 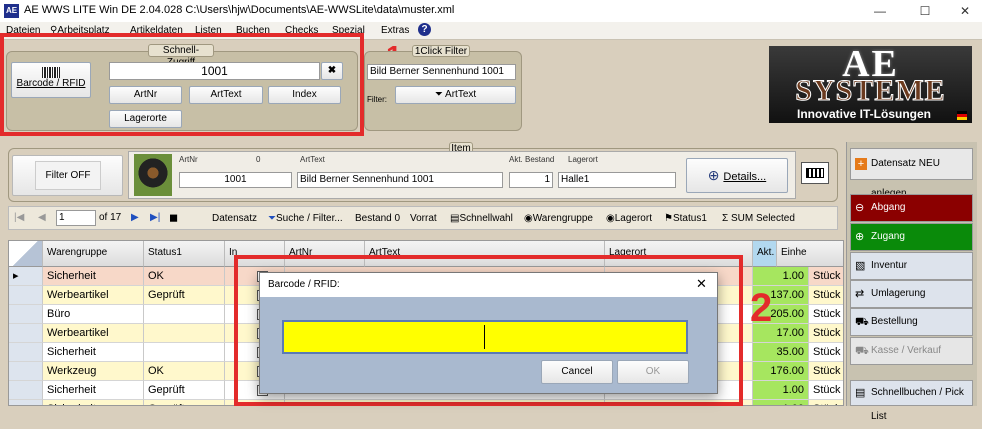 What do you see at coordinates (911, 322) in the screenshot?
I see `bestellung-button: ⛟ Bestellung` at bounding box center [911, 322].